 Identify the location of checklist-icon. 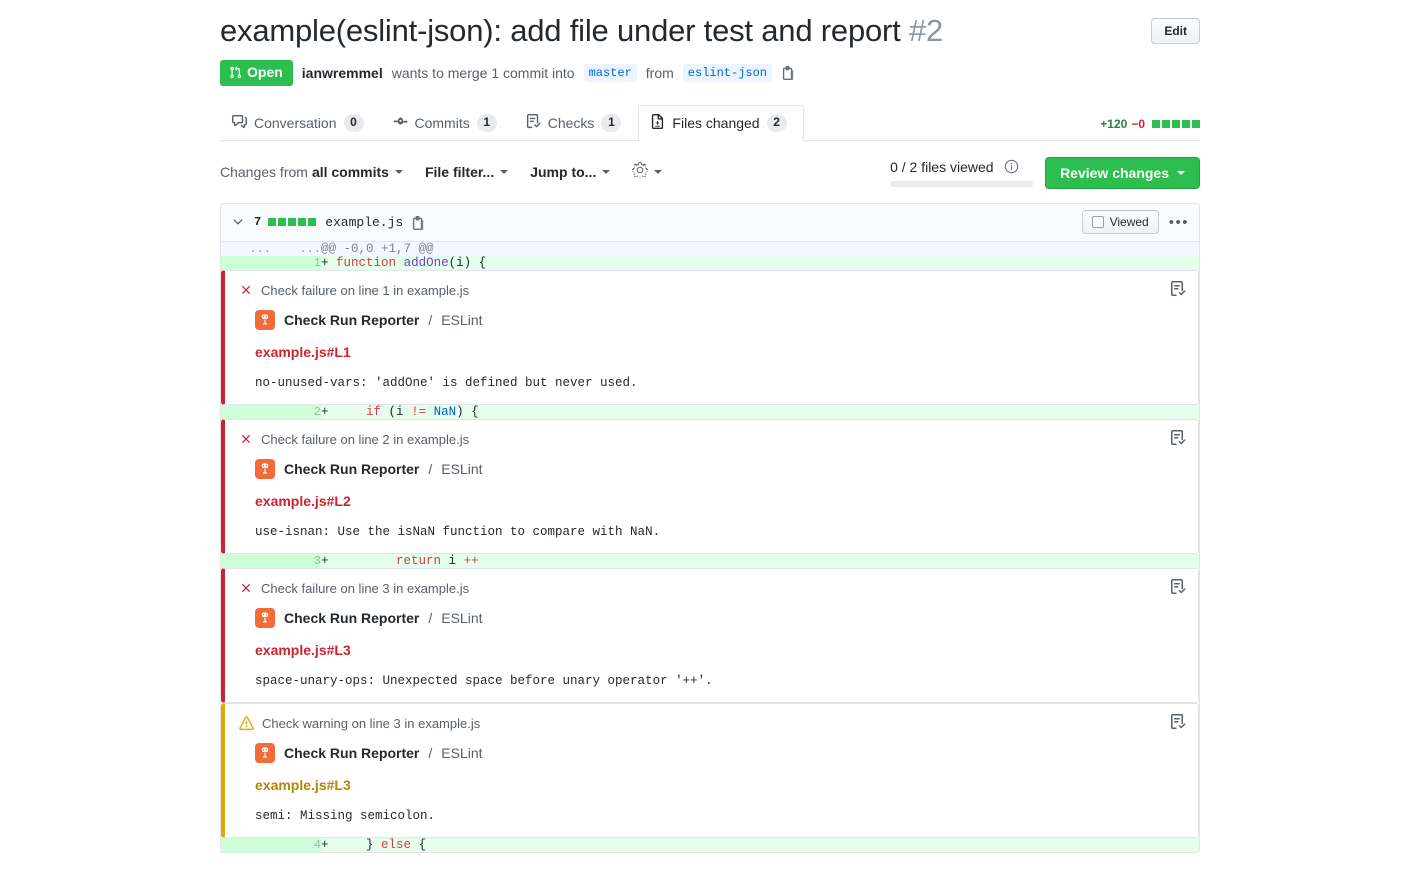
(533, 122).